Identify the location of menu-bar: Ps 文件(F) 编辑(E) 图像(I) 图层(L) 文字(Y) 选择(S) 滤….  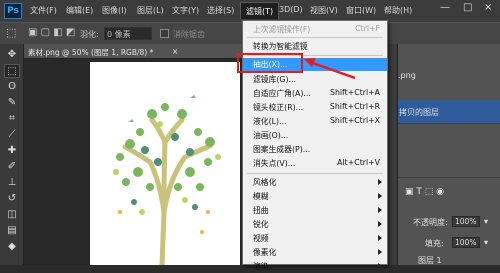
(250, 11).